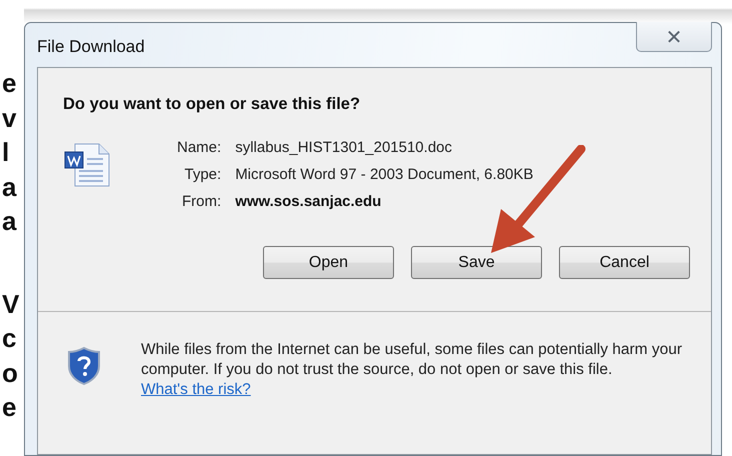 The height and width of the screenshot is (456, 732). What do you see at coordinates (196, 389) in the screenshot?
I see `risk-link: What's the risk?` at bounding box center [196, 389].